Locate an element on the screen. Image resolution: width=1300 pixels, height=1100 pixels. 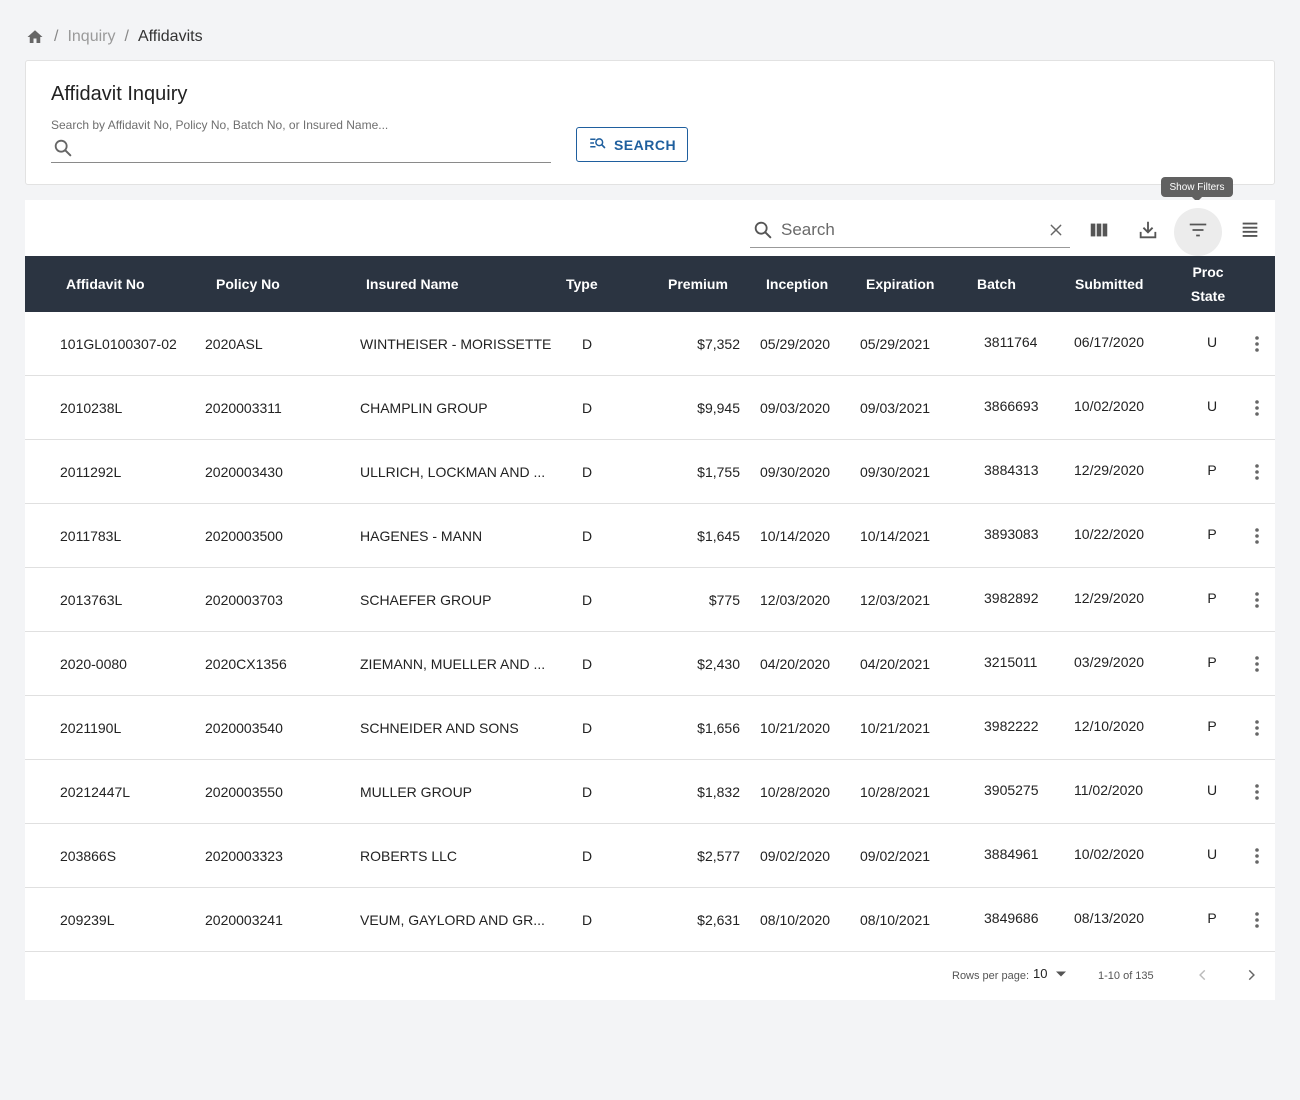
cell-affidavit-no: 20212447L is located at coordinates (95, 792).